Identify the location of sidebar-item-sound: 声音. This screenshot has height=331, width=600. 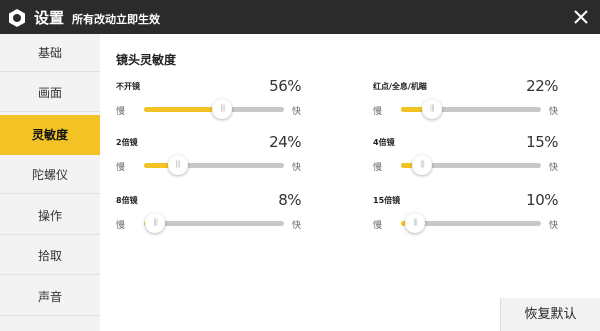
(50, 297).